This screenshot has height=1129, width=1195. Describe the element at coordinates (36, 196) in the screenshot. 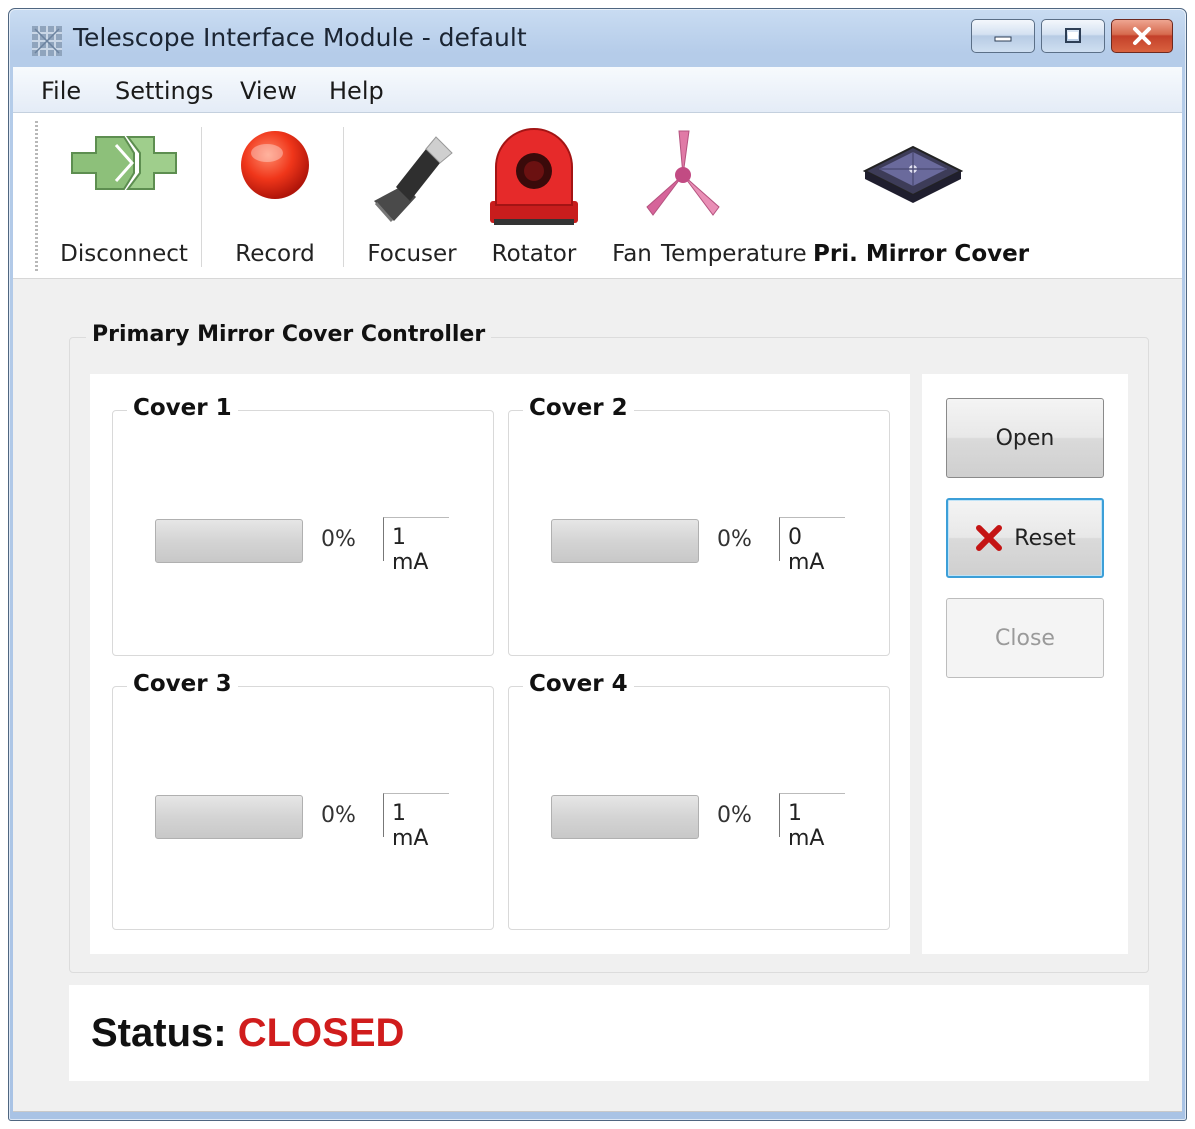

I see `toolbar-grip` at that location.